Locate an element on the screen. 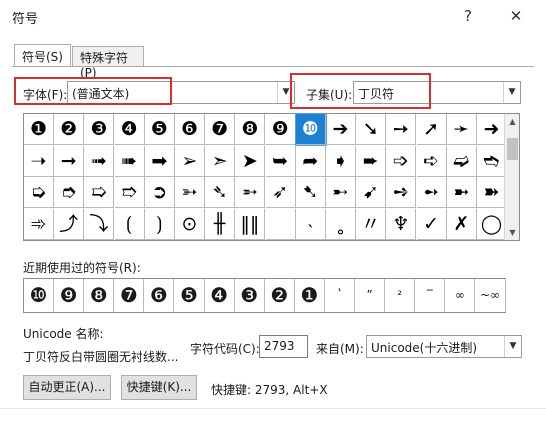 Image resolution: width=546 pixels, height=425 pixels. symbol-cell: ❽ is located at coordinates (250, 129).